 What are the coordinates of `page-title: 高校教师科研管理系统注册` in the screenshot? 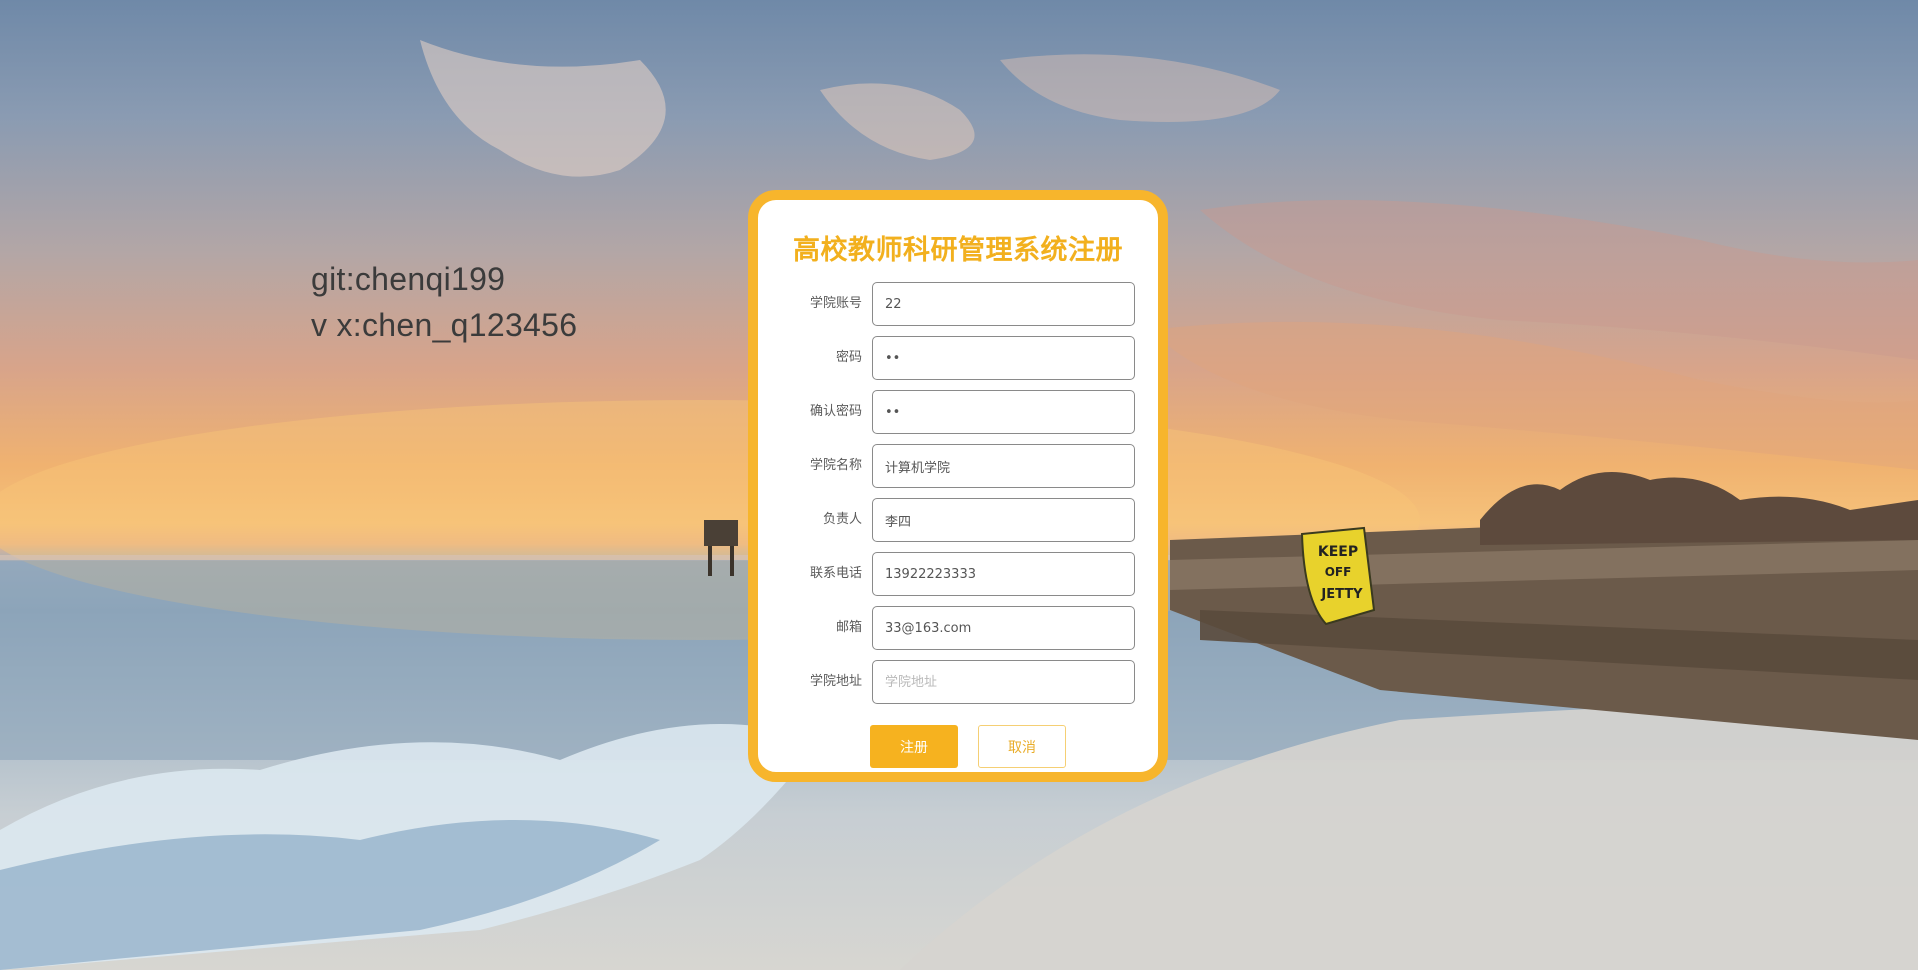 It's located at (958, 250).